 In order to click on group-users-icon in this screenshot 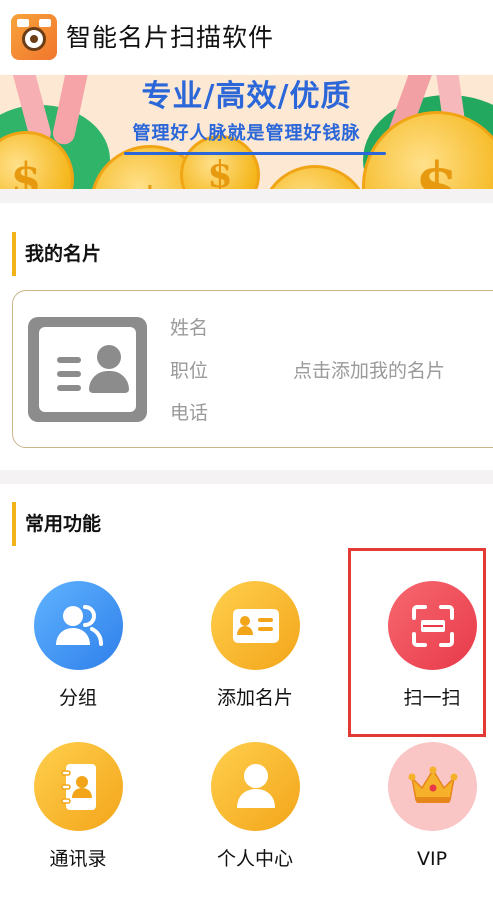, I will do `click(78, 625)`.